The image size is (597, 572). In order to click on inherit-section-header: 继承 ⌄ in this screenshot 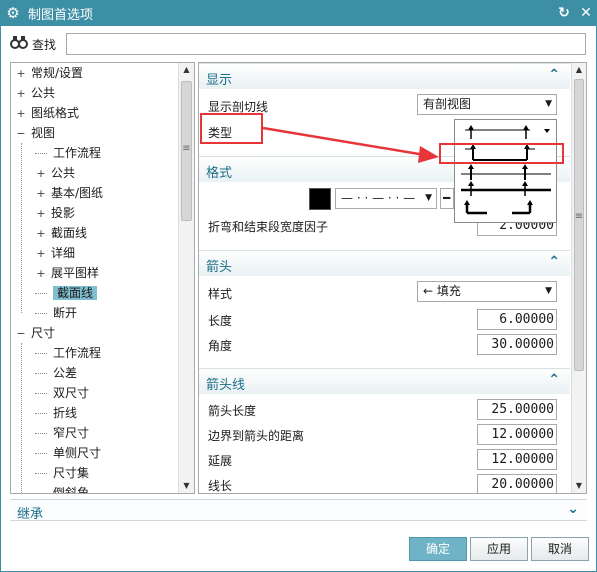, I will do `click(298, 510)`.